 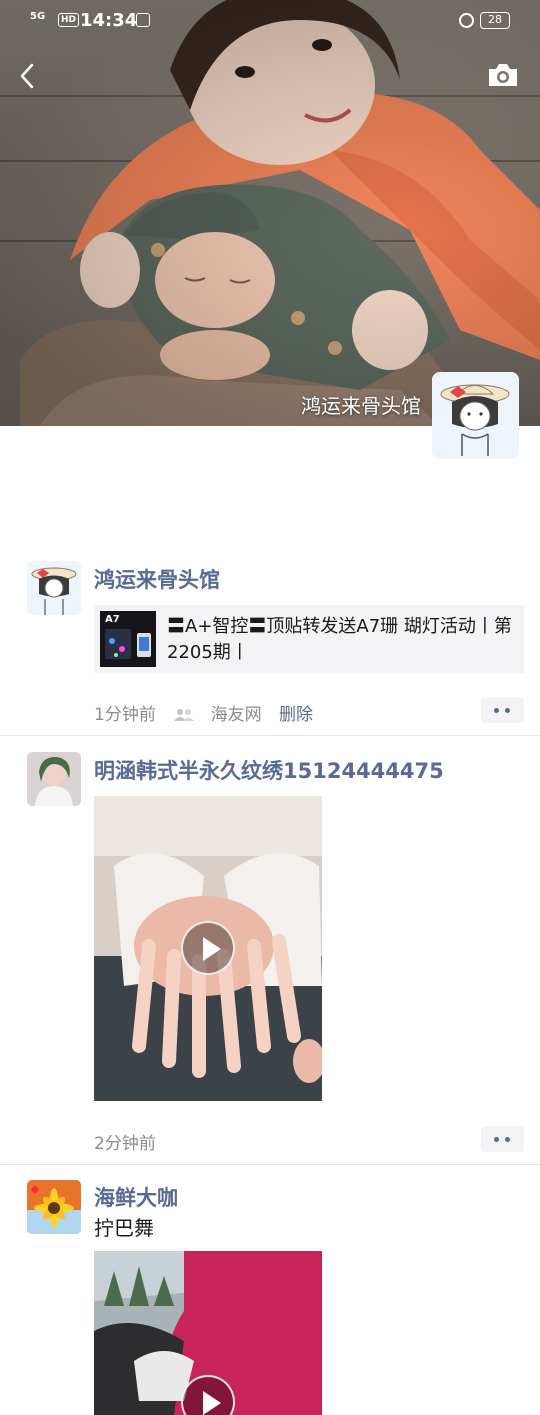 I want to click on profile-name: 鸿运来骨头馆, so click(x=361, y=406).